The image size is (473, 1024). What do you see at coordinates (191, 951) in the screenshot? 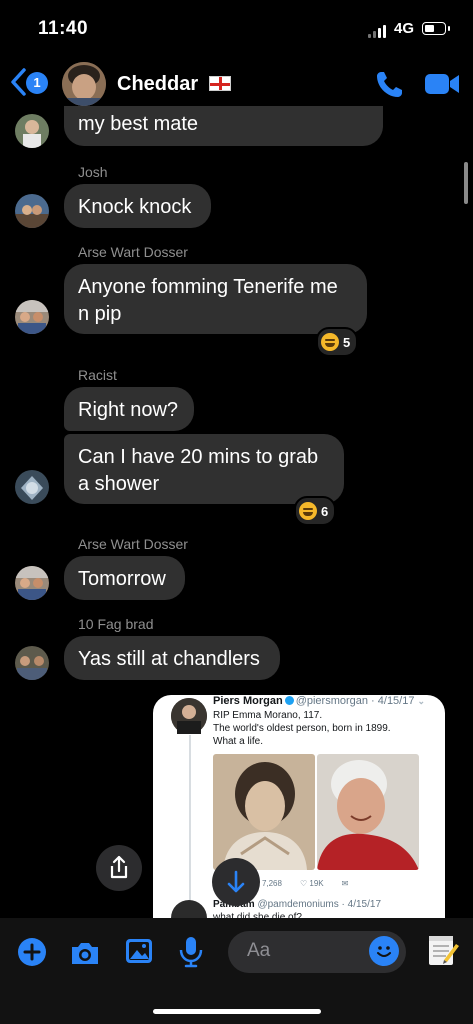
I see `microphone-icon` at bounding box center [191, 951].